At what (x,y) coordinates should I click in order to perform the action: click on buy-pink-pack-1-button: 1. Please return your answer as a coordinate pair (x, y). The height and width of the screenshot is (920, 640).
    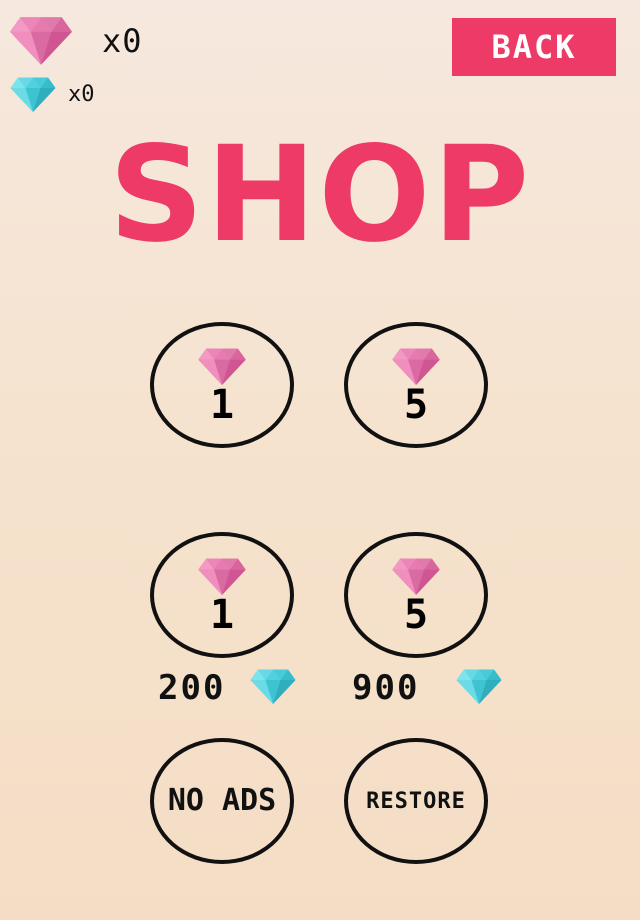
    Looking at the image, I should click on (222, 385).